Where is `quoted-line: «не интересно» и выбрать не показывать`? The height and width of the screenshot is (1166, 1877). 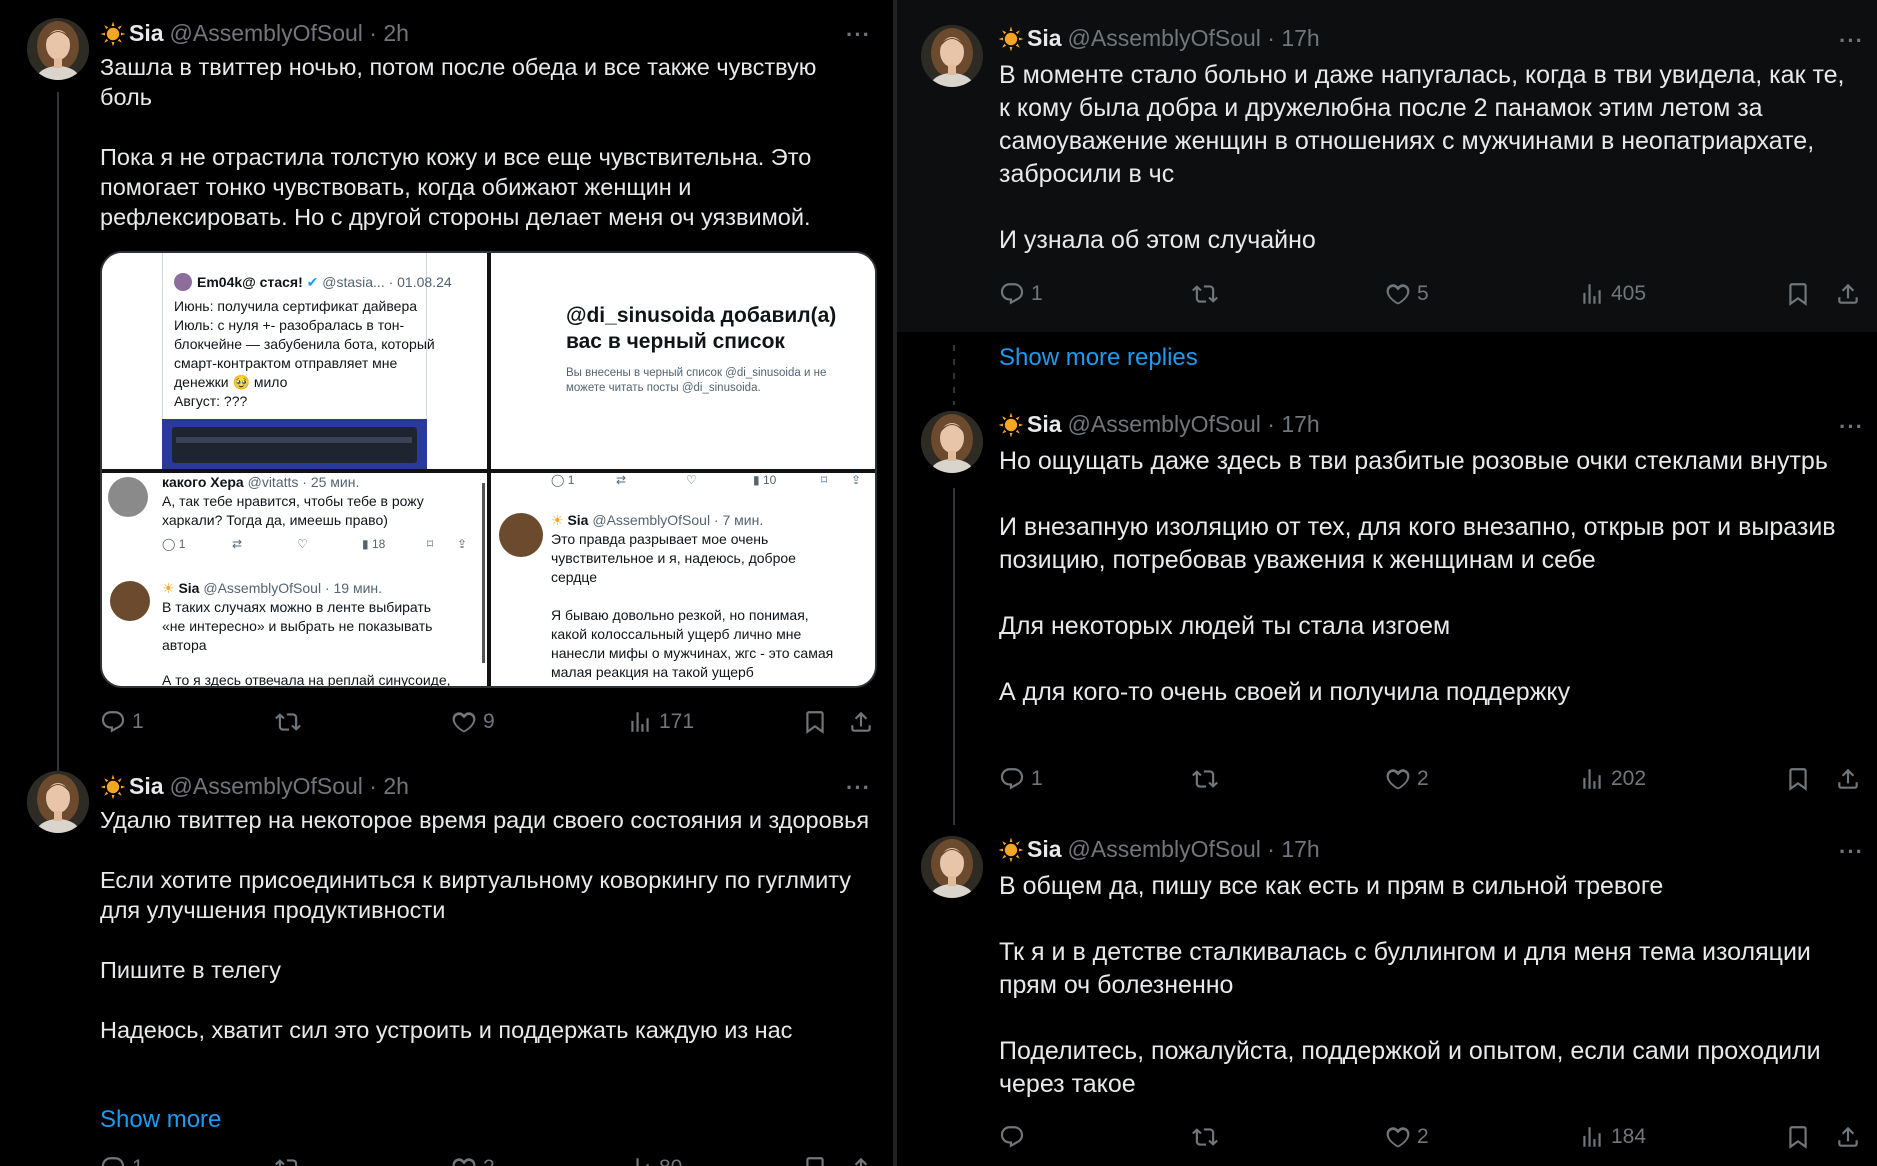
quoted-line: «не интересно» и выбрать не показывать is located at coordinates (297, 626).